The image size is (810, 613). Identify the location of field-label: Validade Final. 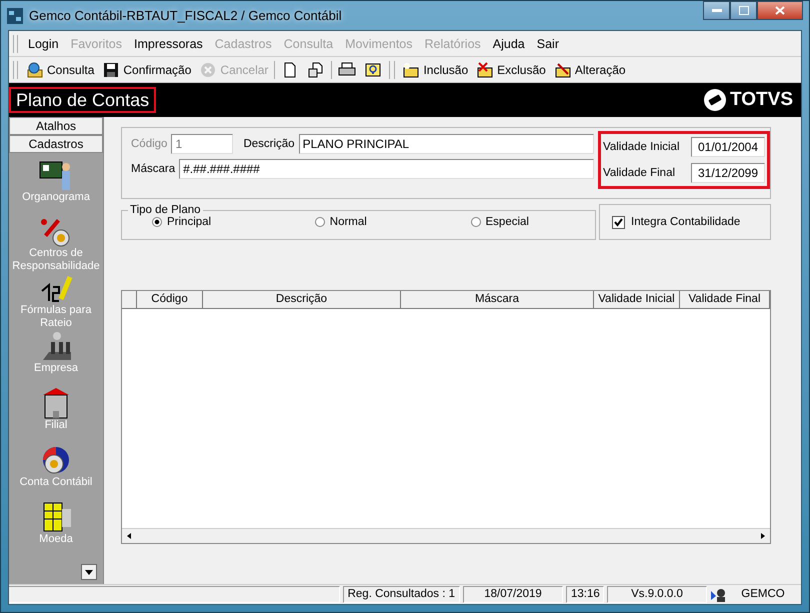
(639, 173).